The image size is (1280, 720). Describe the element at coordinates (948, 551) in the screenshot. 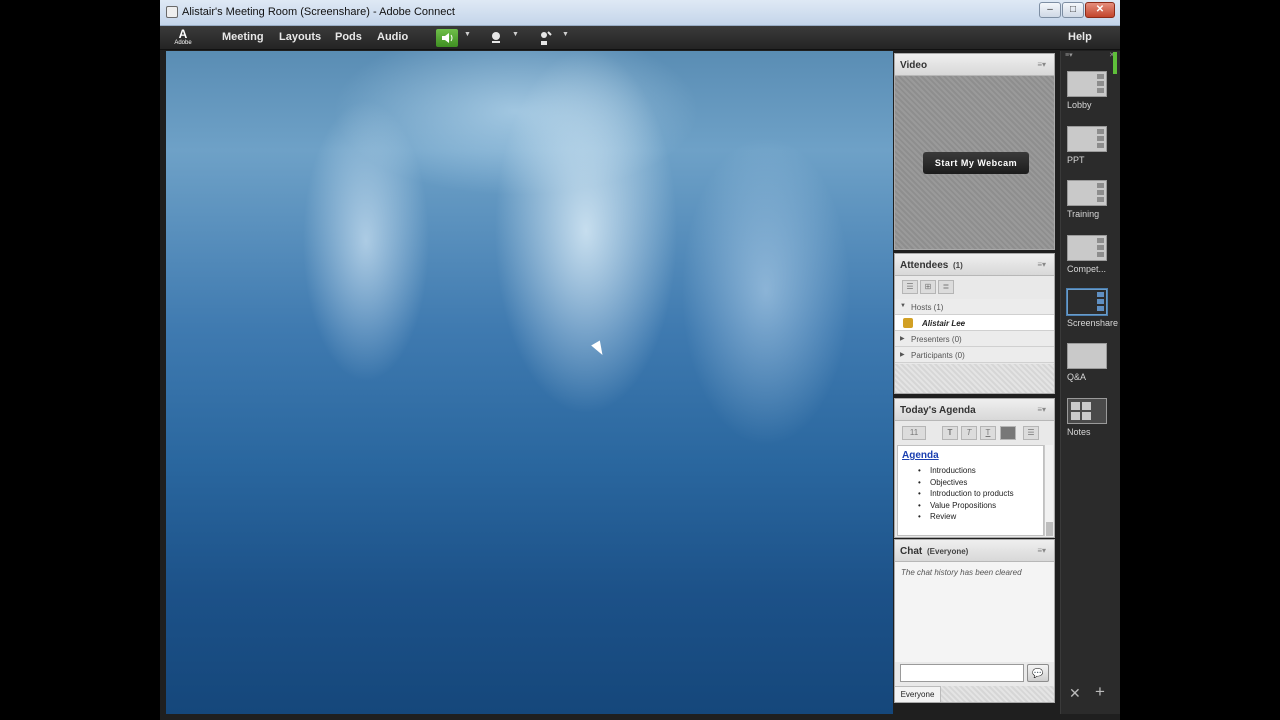

I see `chat-scope: (Everyone)` at that location.